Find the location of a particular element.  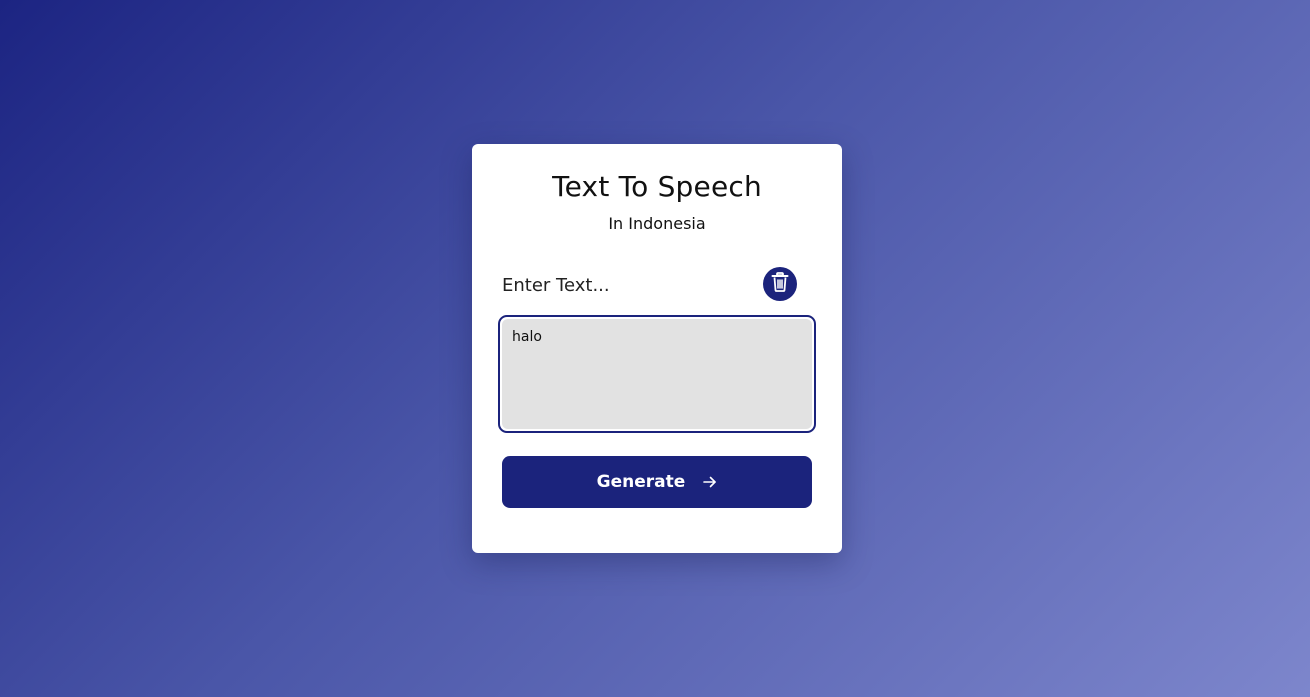

text-input-frame: halo is located at coordinates (657, 374).